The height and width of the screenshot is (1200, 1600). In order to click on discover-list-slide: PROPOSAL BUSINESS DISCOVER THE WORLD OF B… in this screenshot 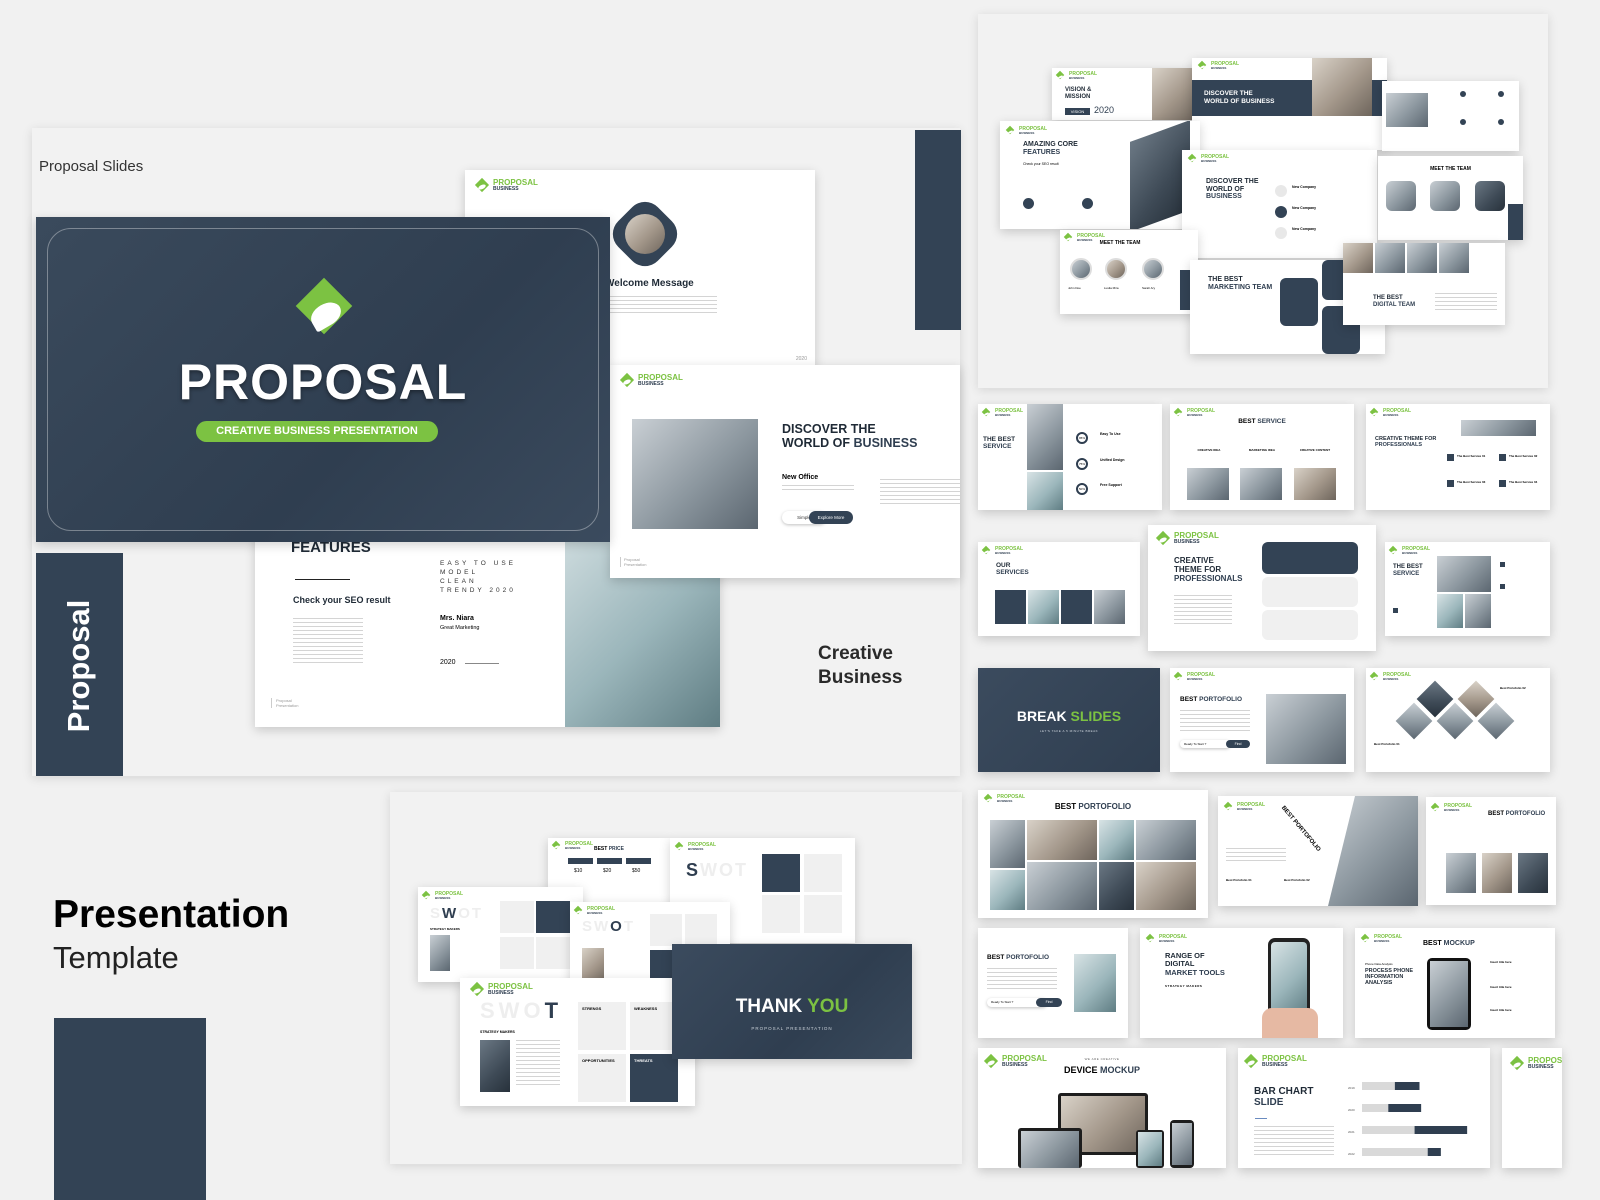, I will do `click(1279, 204)`.